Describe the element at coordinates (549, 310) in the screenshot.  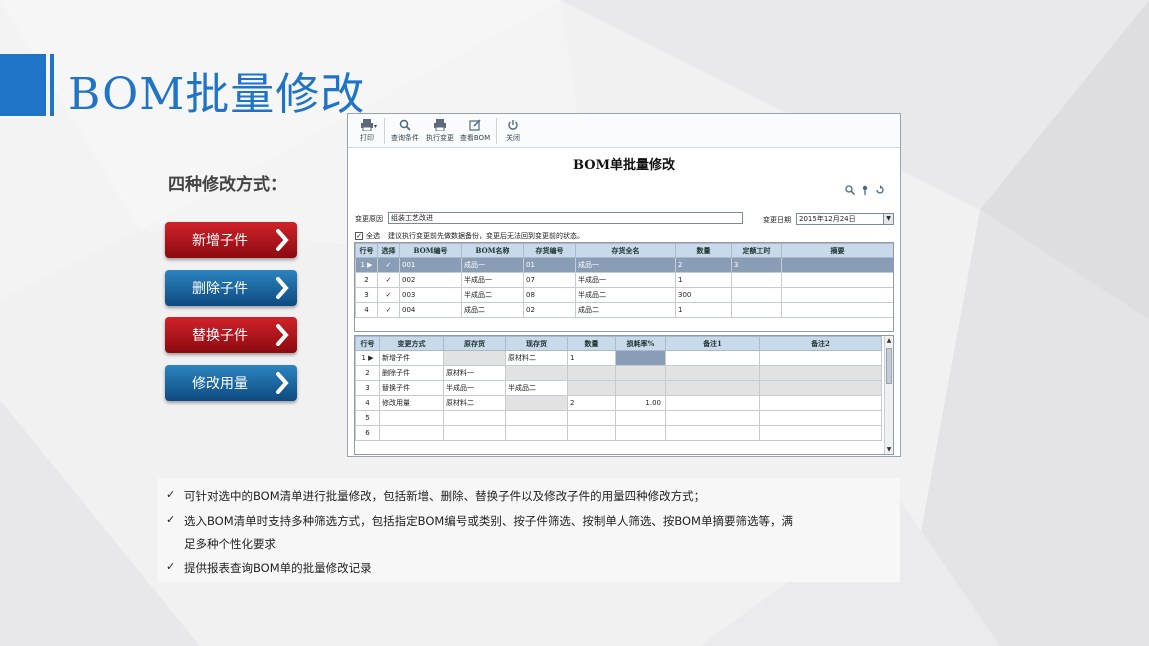
I see `table-cell: 02` at that location.